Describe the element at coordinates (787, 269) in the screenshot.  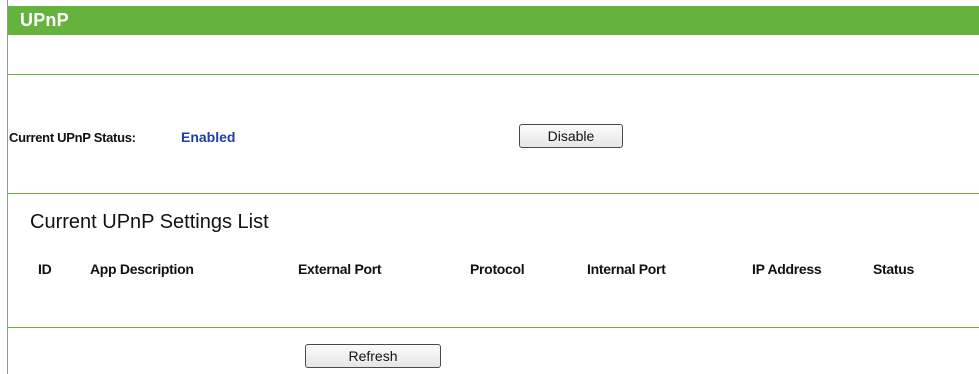
I see `column-header-ip-address: IP Address` at that location.